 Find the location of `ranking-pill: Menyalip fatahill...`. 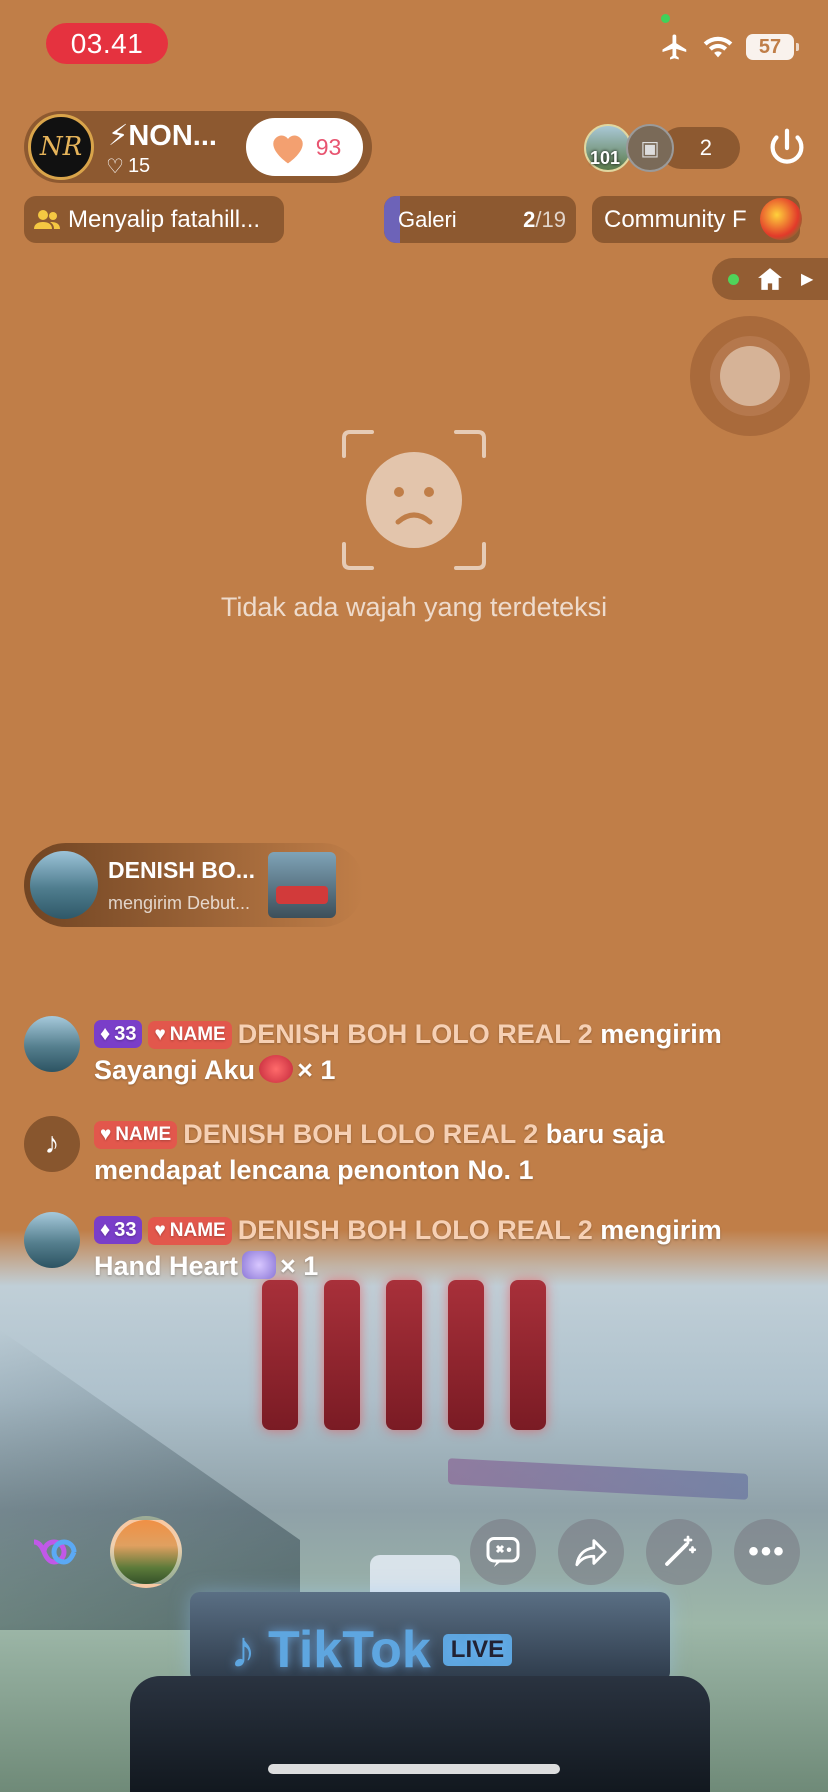

ranking-pill: Menyalip fatahill... is located at coordinates (154, 219).